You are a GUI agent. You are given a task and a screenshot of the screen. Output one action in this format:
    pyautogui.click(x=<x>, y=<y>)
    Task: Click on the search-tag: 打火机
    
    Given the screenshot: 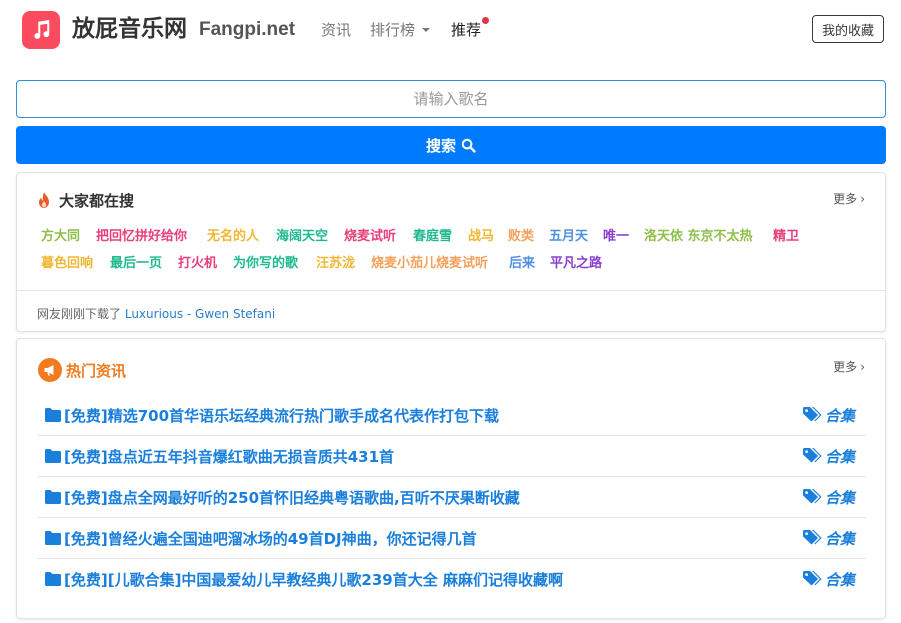 What is the action you would take?
    pyautogui.click(x=197, y=261)
    